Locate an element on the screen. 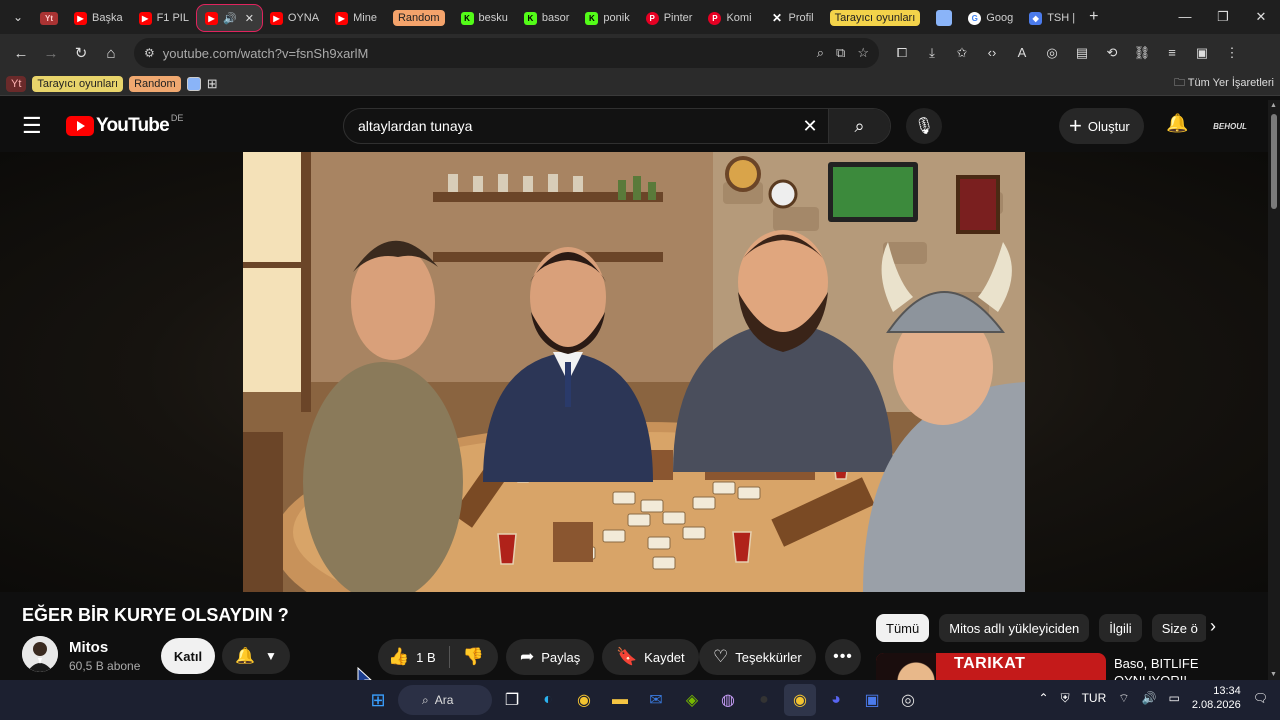 This screenshot has height=720, width=1280. tab-x-profile: ✕ Profil is located at coordinates (791, 18).